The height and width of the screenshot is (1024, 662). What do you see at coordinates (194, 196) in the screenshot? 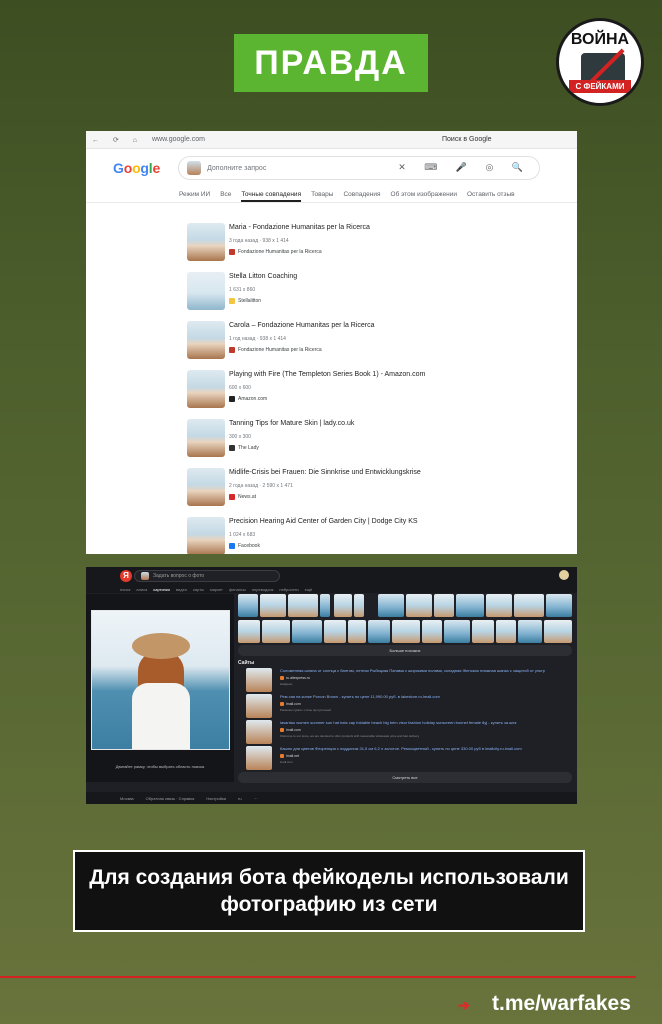
I see `google-tab: Режим ИИ` at bounding box center [194, 196].